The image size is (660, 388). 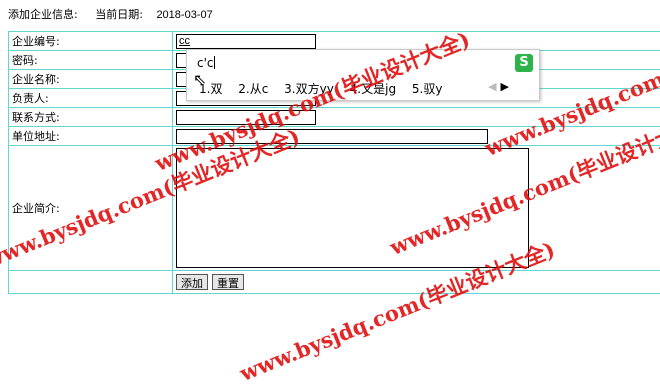 What do you see at coordinates (427, 89) in the screenshot?
I see `ime-candidate: 5.驭y` at bounding box center [427, 89].